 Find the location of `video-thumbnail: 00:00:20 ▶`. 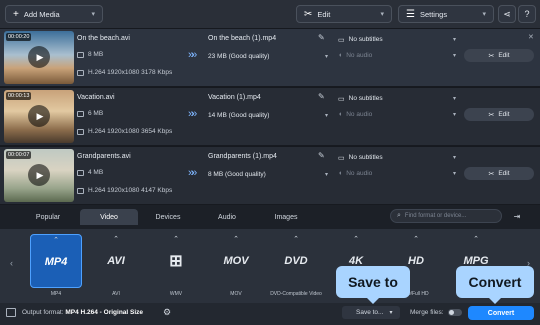

video-thumbnail: 00:00:20 ▶ is located at coordinates (39, 57).